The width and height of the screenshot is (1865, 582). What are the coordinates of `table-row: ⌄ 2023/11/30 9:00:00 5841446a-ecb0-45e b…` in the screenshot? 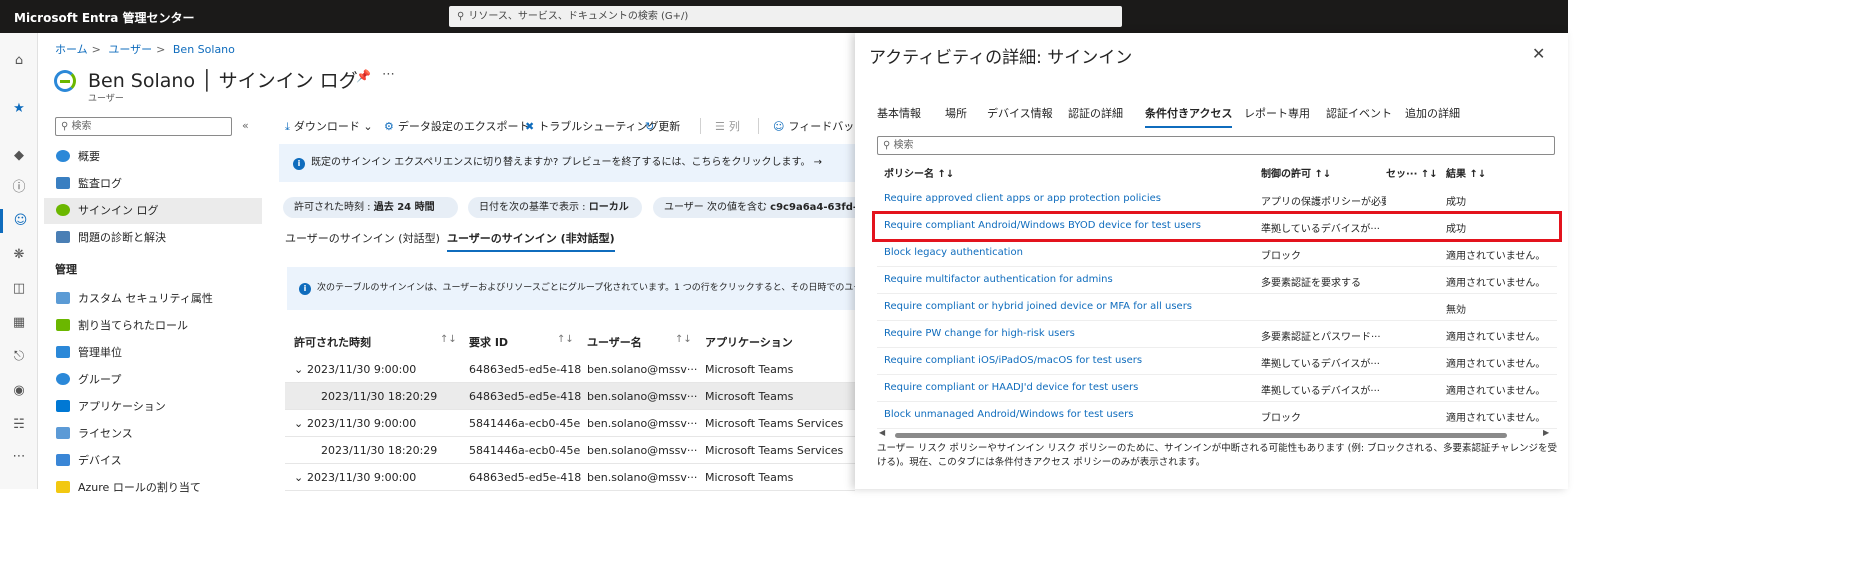 It's located at (570, 423).